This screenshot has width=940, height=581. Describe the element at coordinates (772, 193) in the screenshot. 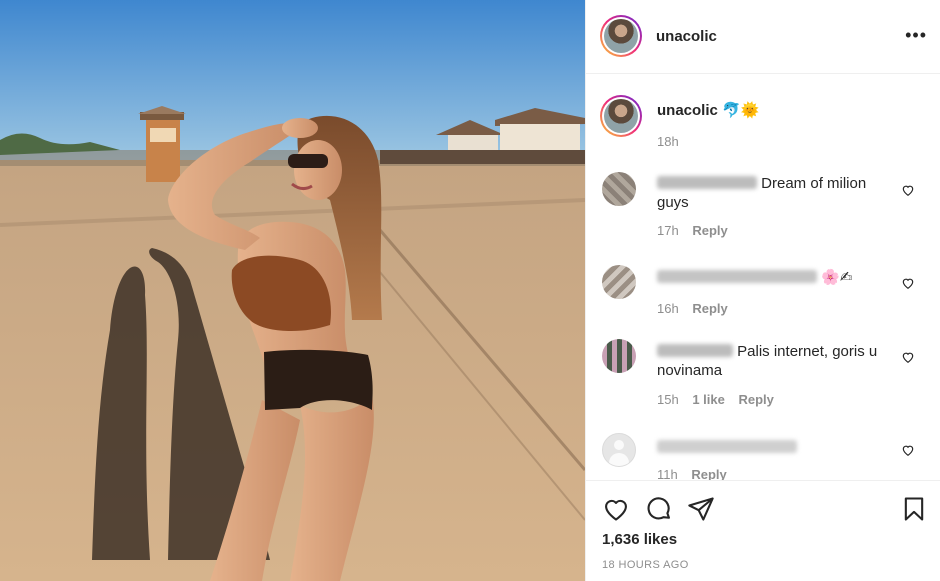

I see `comment-body: Dream of milion guys` at that location.